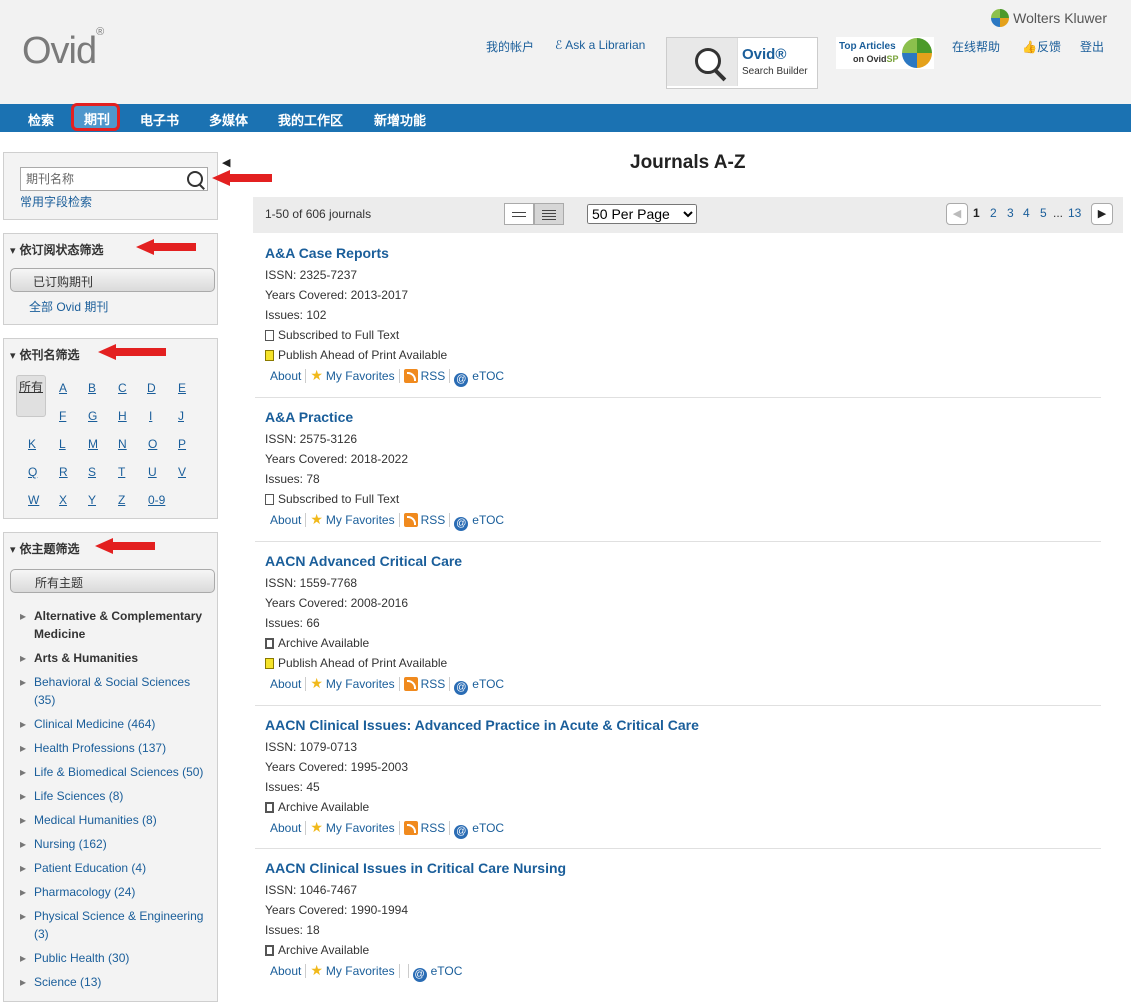 The width and height of the screenshot is (1131, 1002). I want to click on subject-item: Health Professions (137), so click(113, 748).